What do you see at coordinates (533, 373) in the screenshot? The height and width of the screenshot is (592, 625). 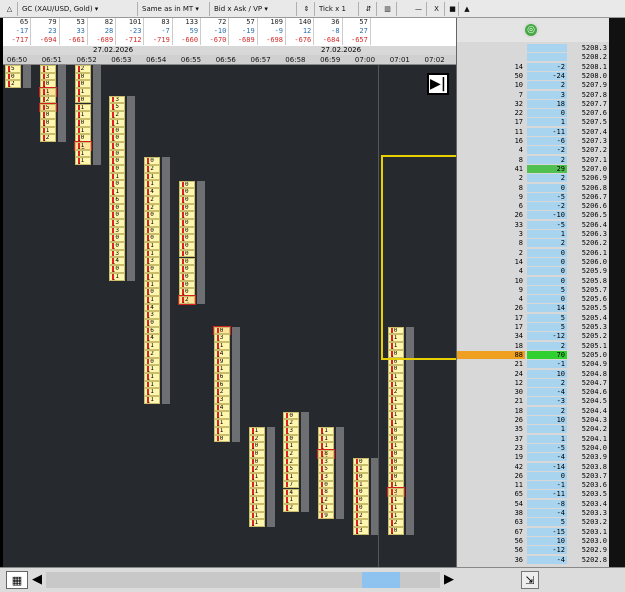 I see `ladder-row: 24 10 5204.8` at bounding box center [533, 373].